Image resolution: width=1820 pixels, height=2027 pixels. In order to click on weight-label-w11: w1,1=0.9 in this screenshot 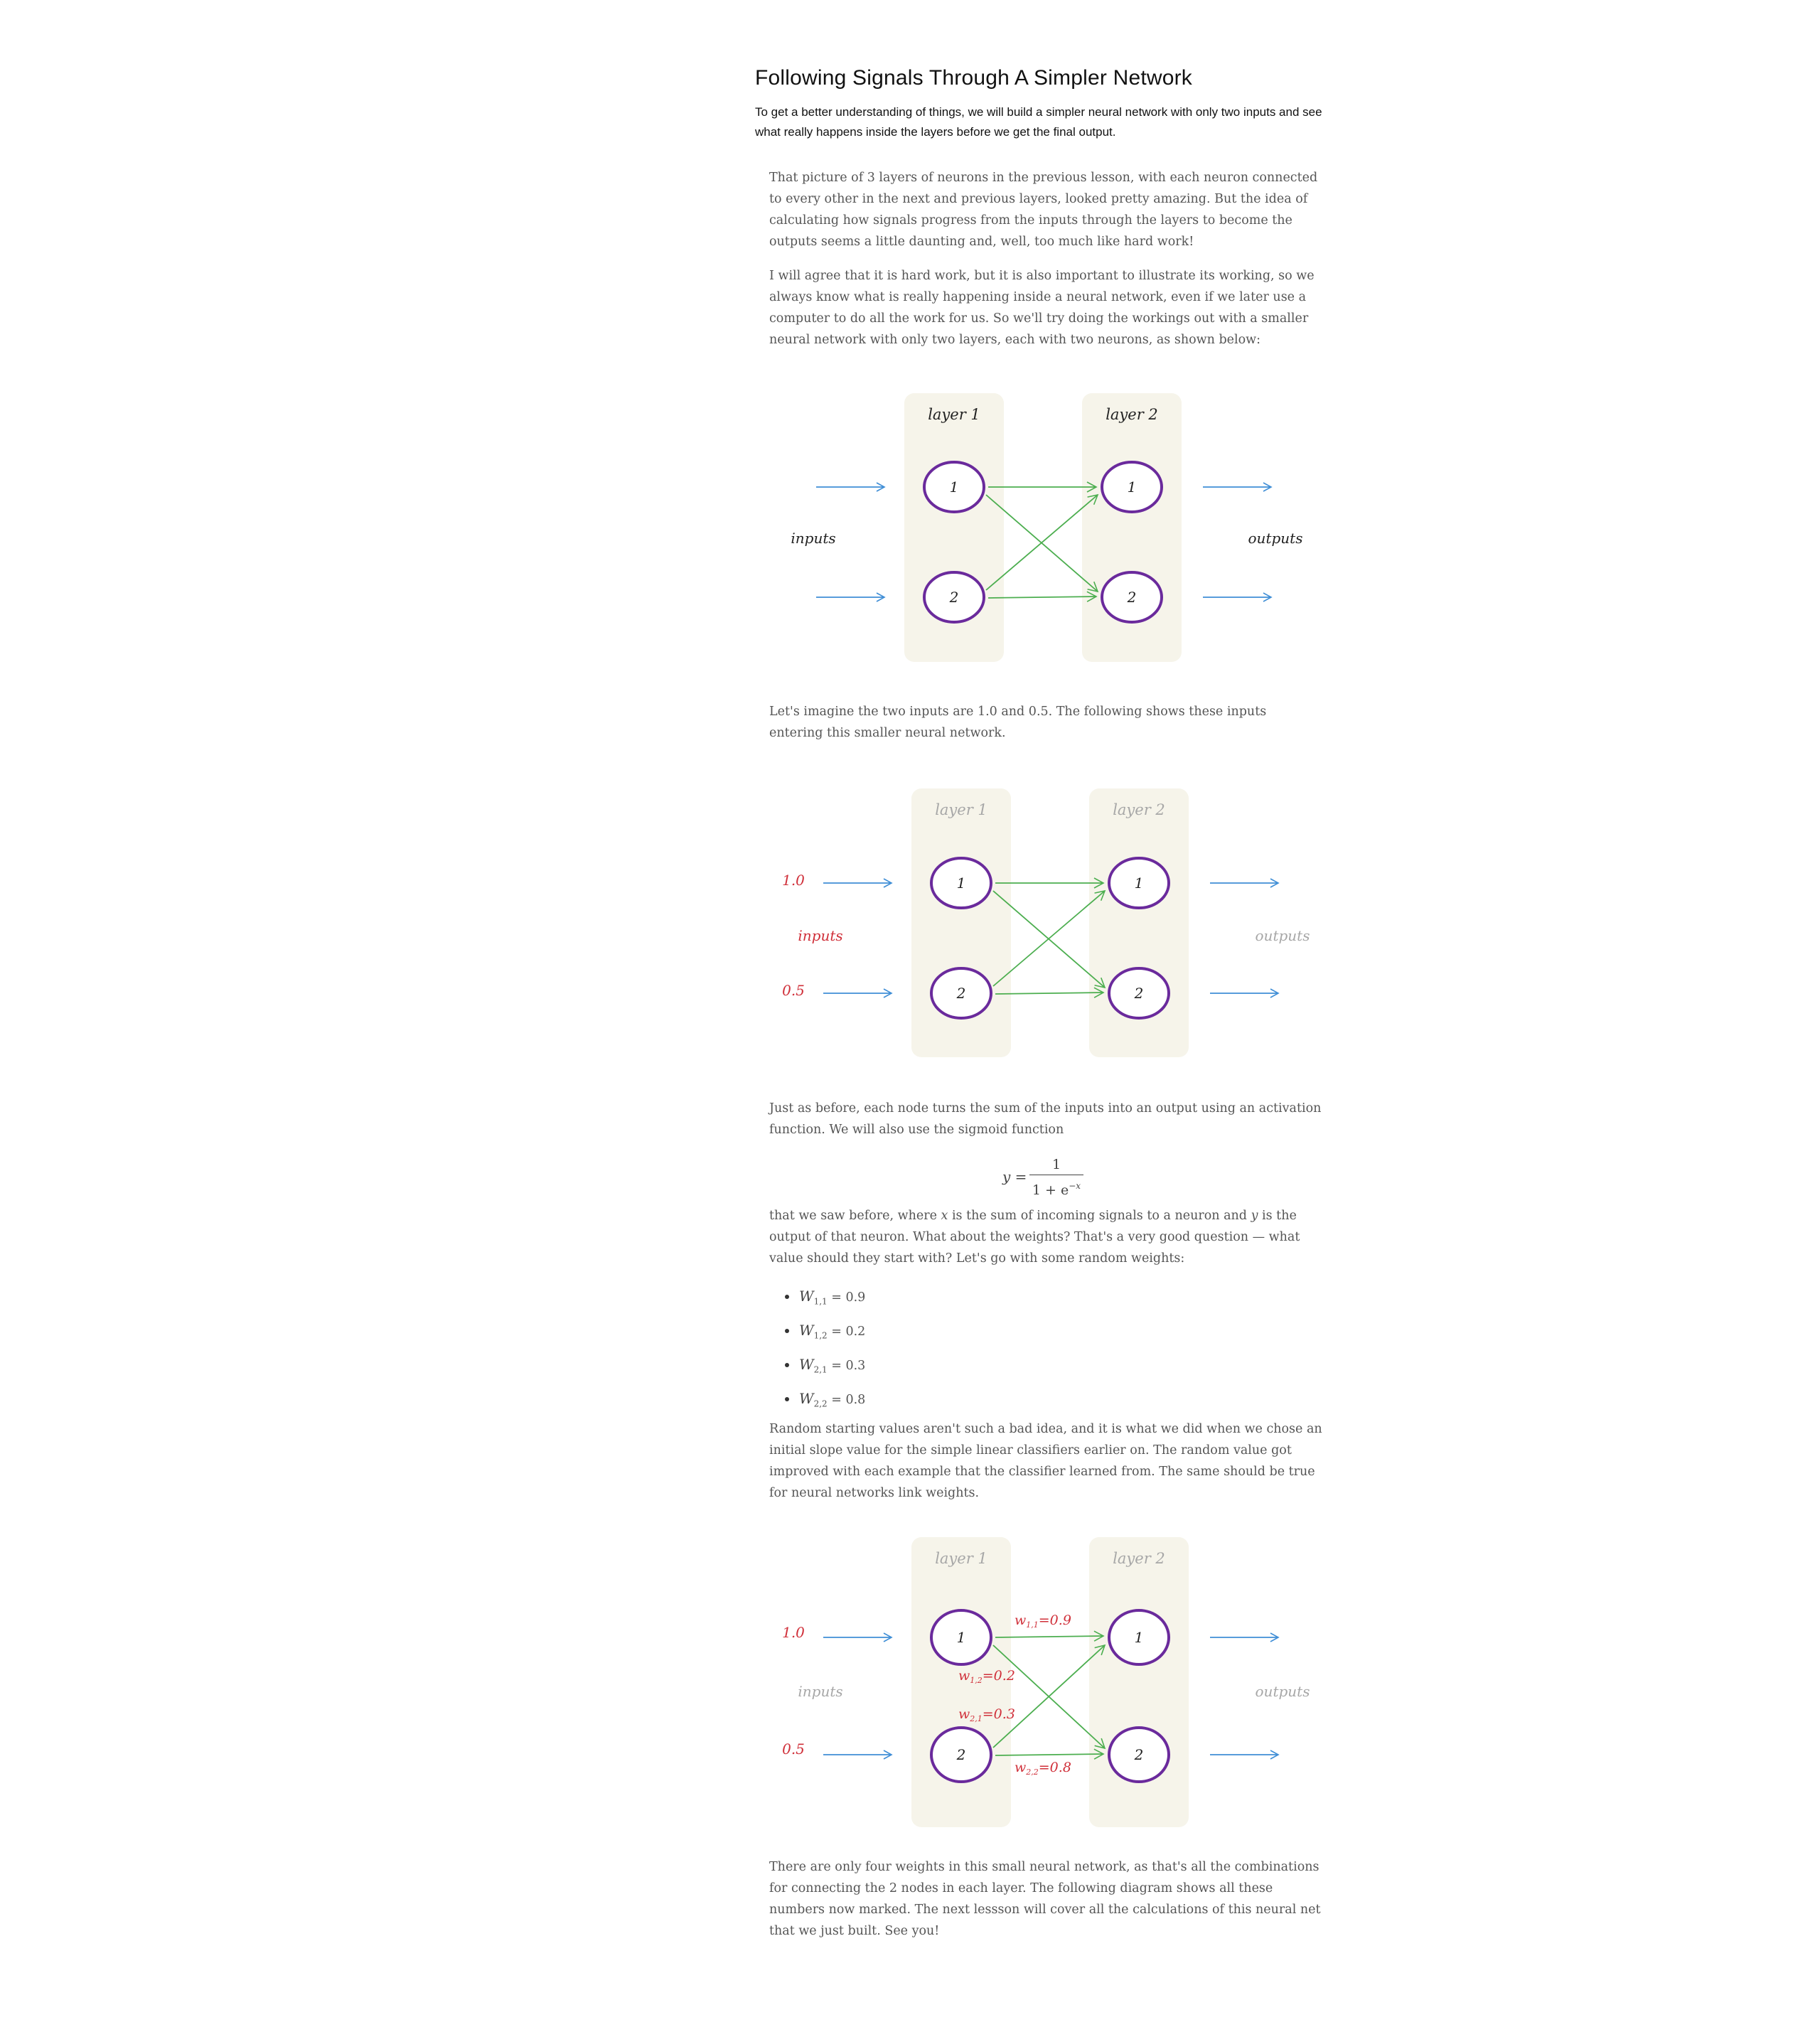, I will do `click(1043, 1621)`.